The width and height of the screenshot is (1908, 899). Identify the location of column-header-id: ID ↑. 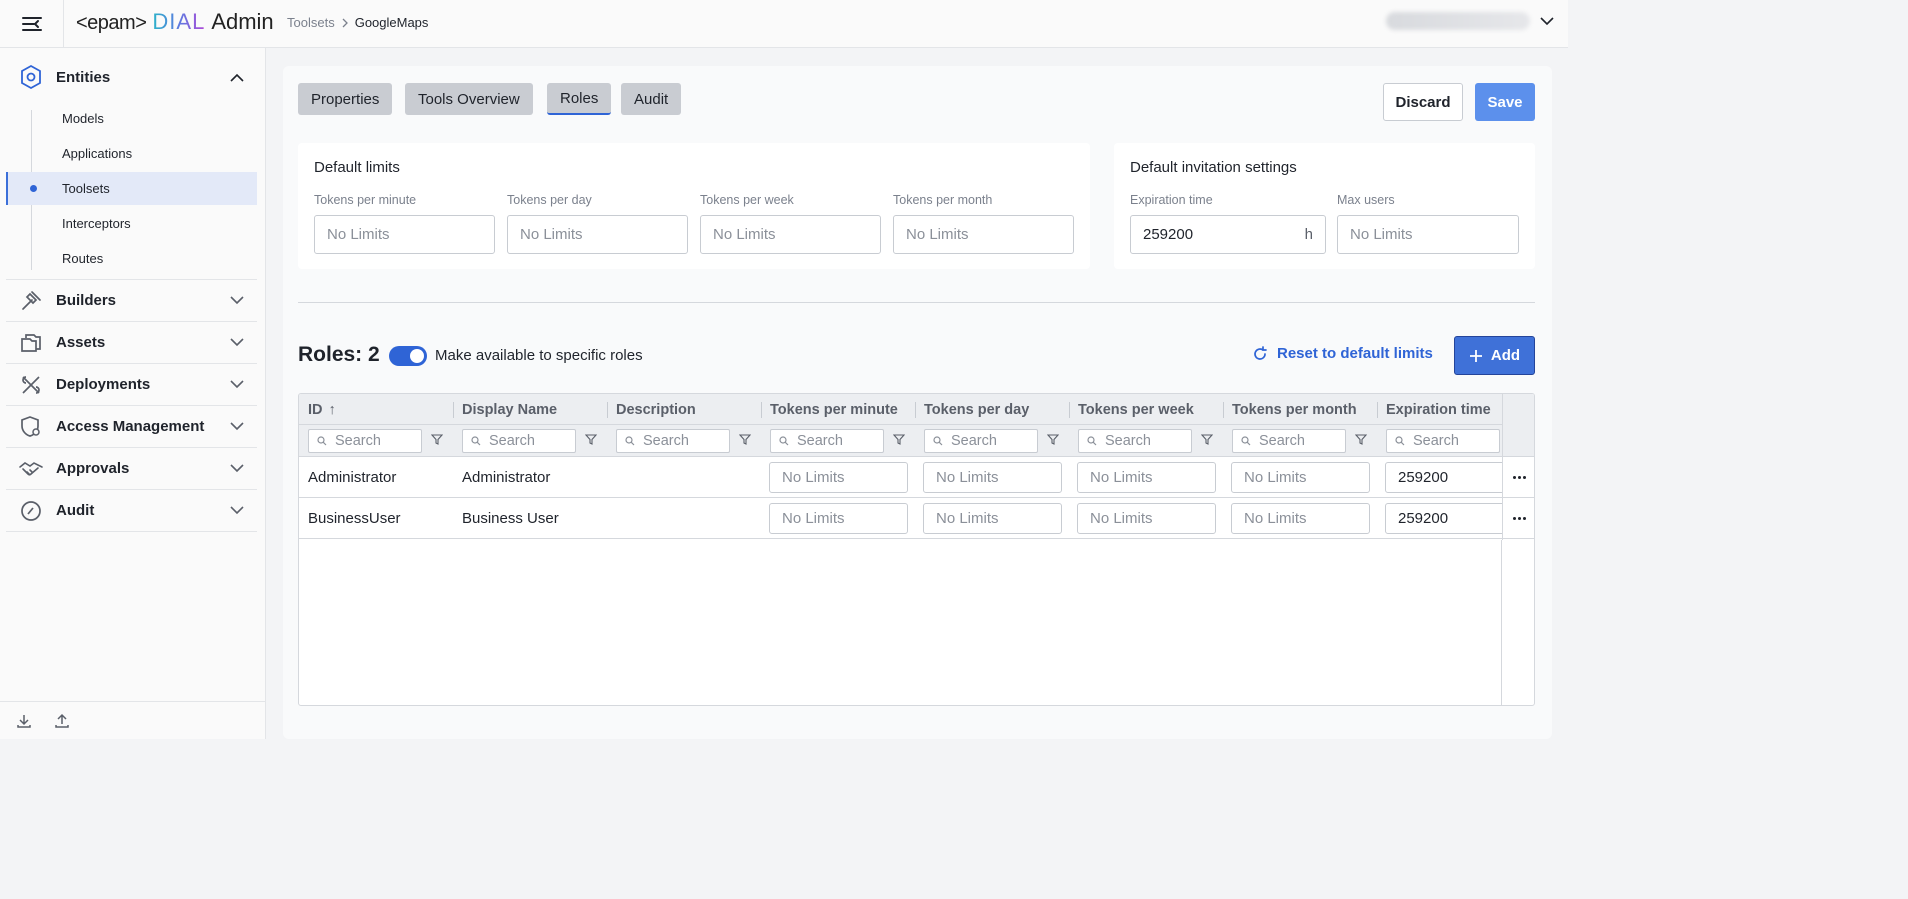
(317, 409).